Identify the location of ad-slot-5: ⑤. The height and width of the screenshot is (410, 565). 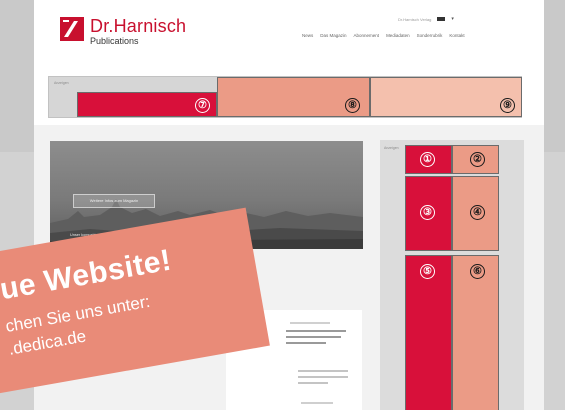
(428, 332).